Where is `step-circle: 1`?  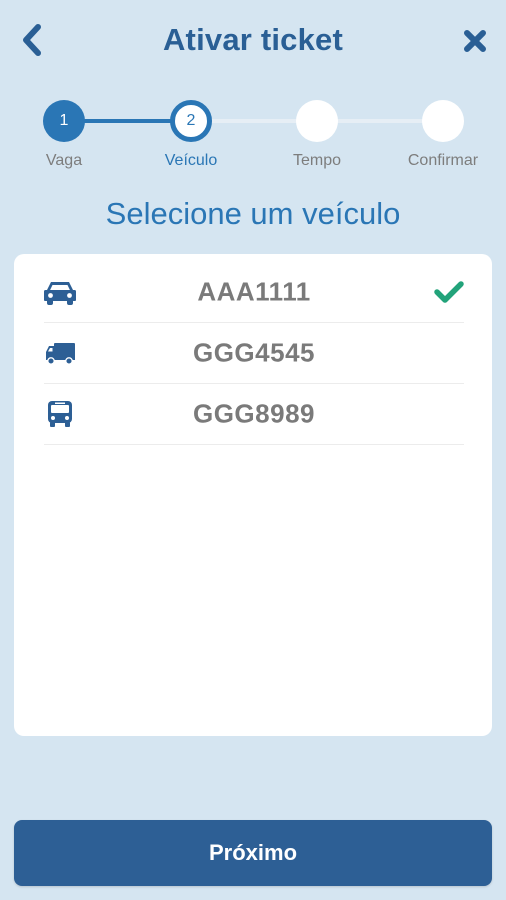 step-circle: 1 is located at coordinates (64, 121).